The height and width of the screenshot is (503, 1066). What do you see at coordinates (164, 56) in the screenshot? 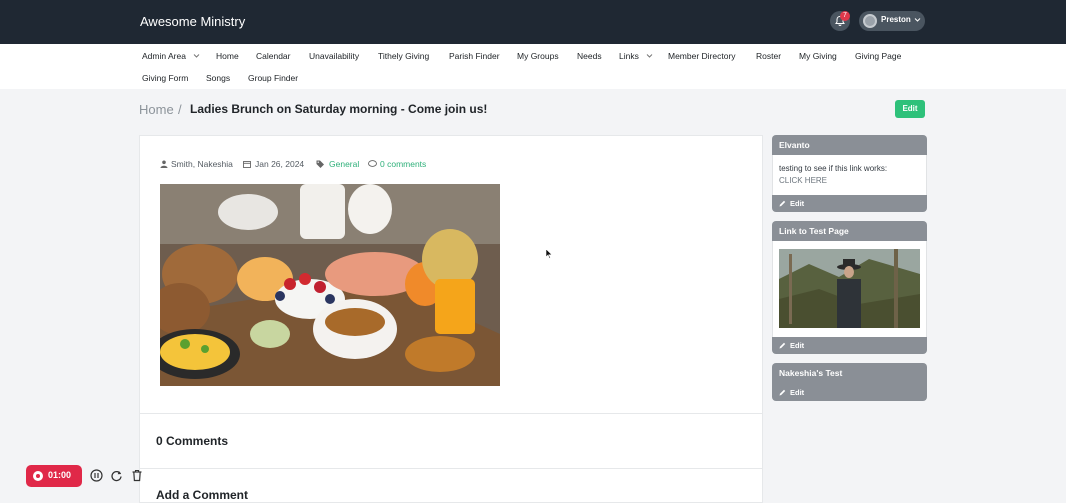
I see `nav-item-admin-area: Admin Area` at bounding box center [164, 56].